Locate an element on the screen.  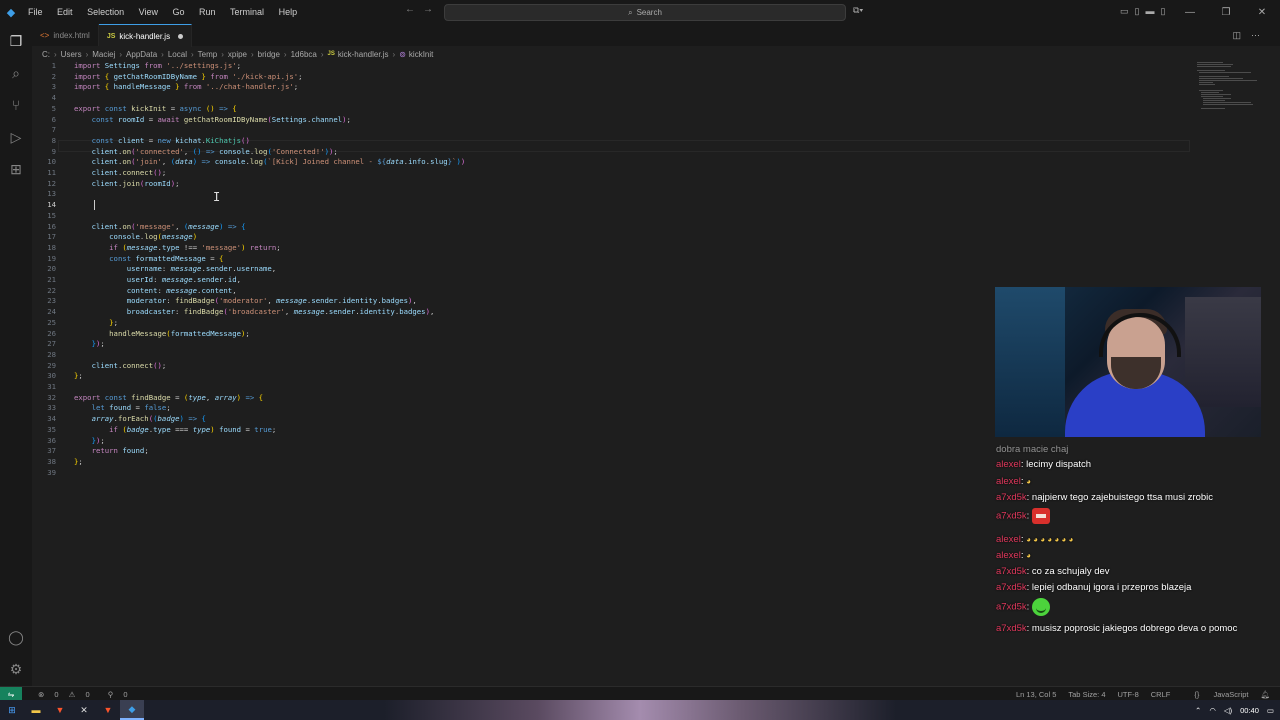
window-controls: — ❐ ✕ is located at coordinates (1226, 12).